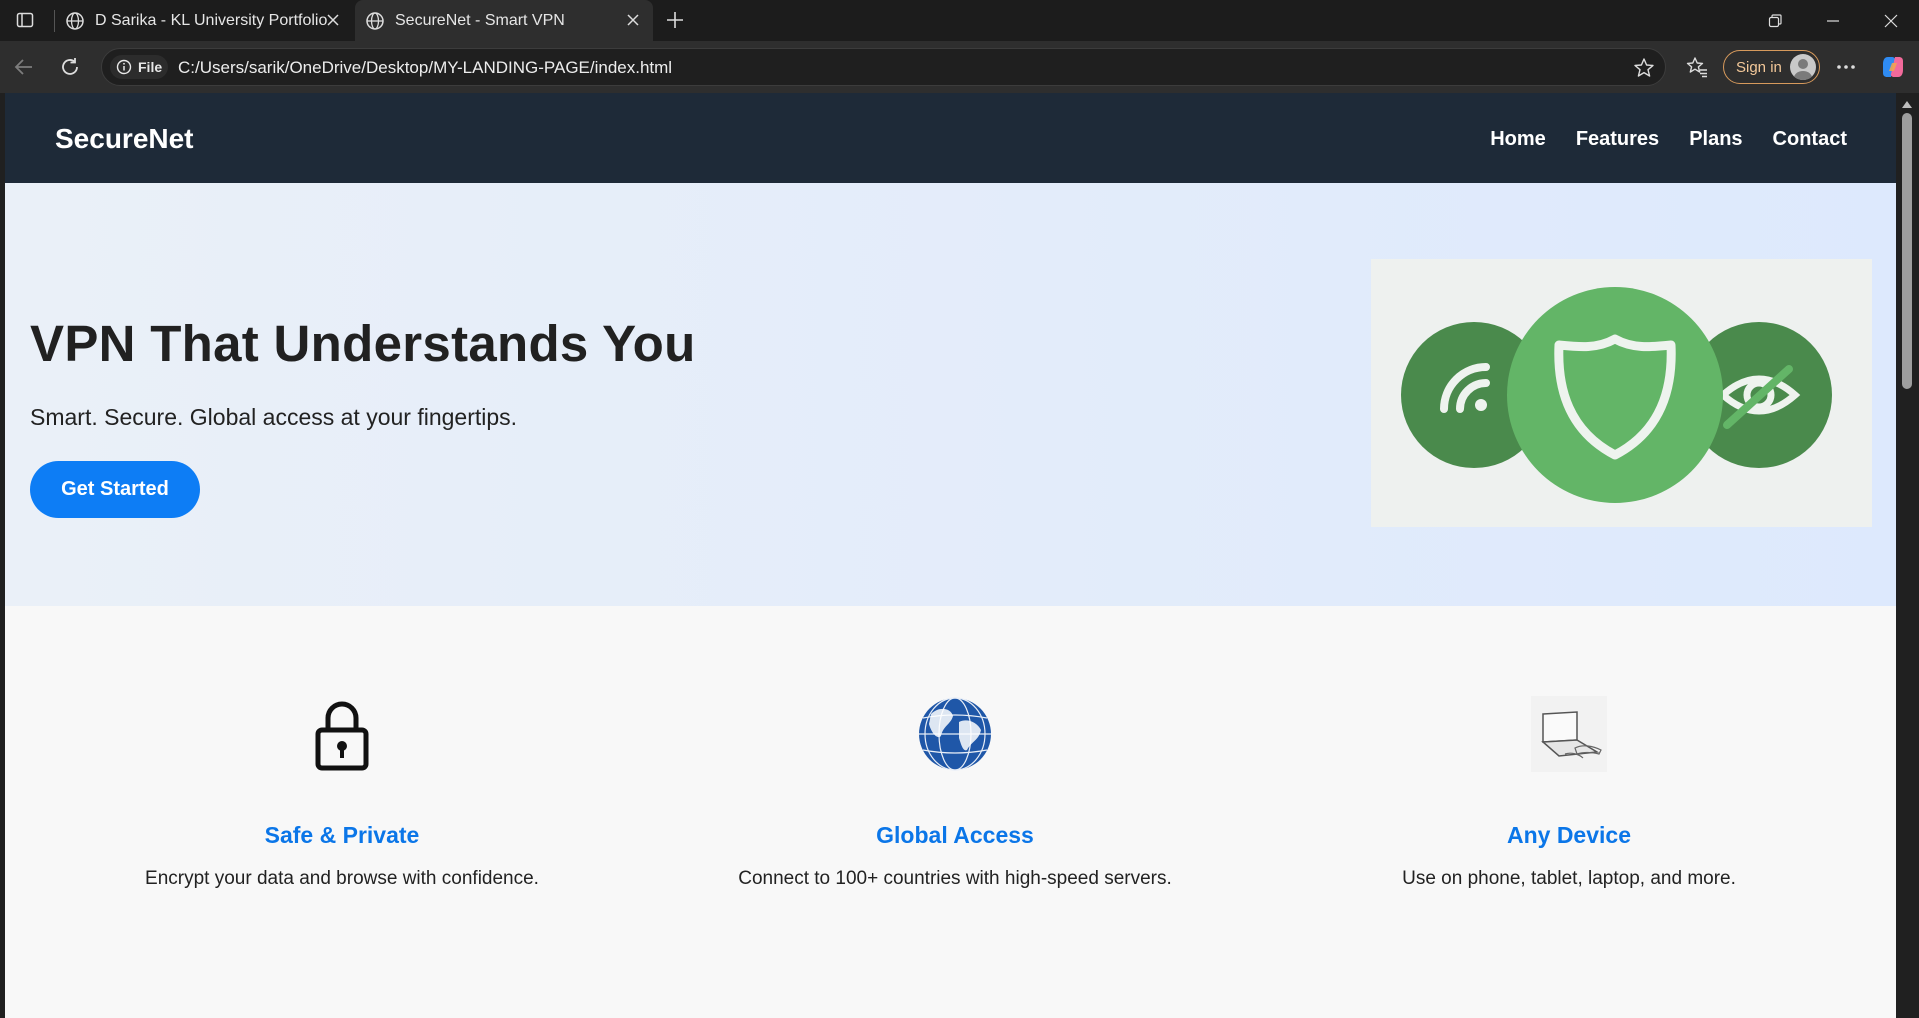 The width and height of the screenshot is (1919, 1018). I want to click on site-logo: SecureNet, so click(124, 139).